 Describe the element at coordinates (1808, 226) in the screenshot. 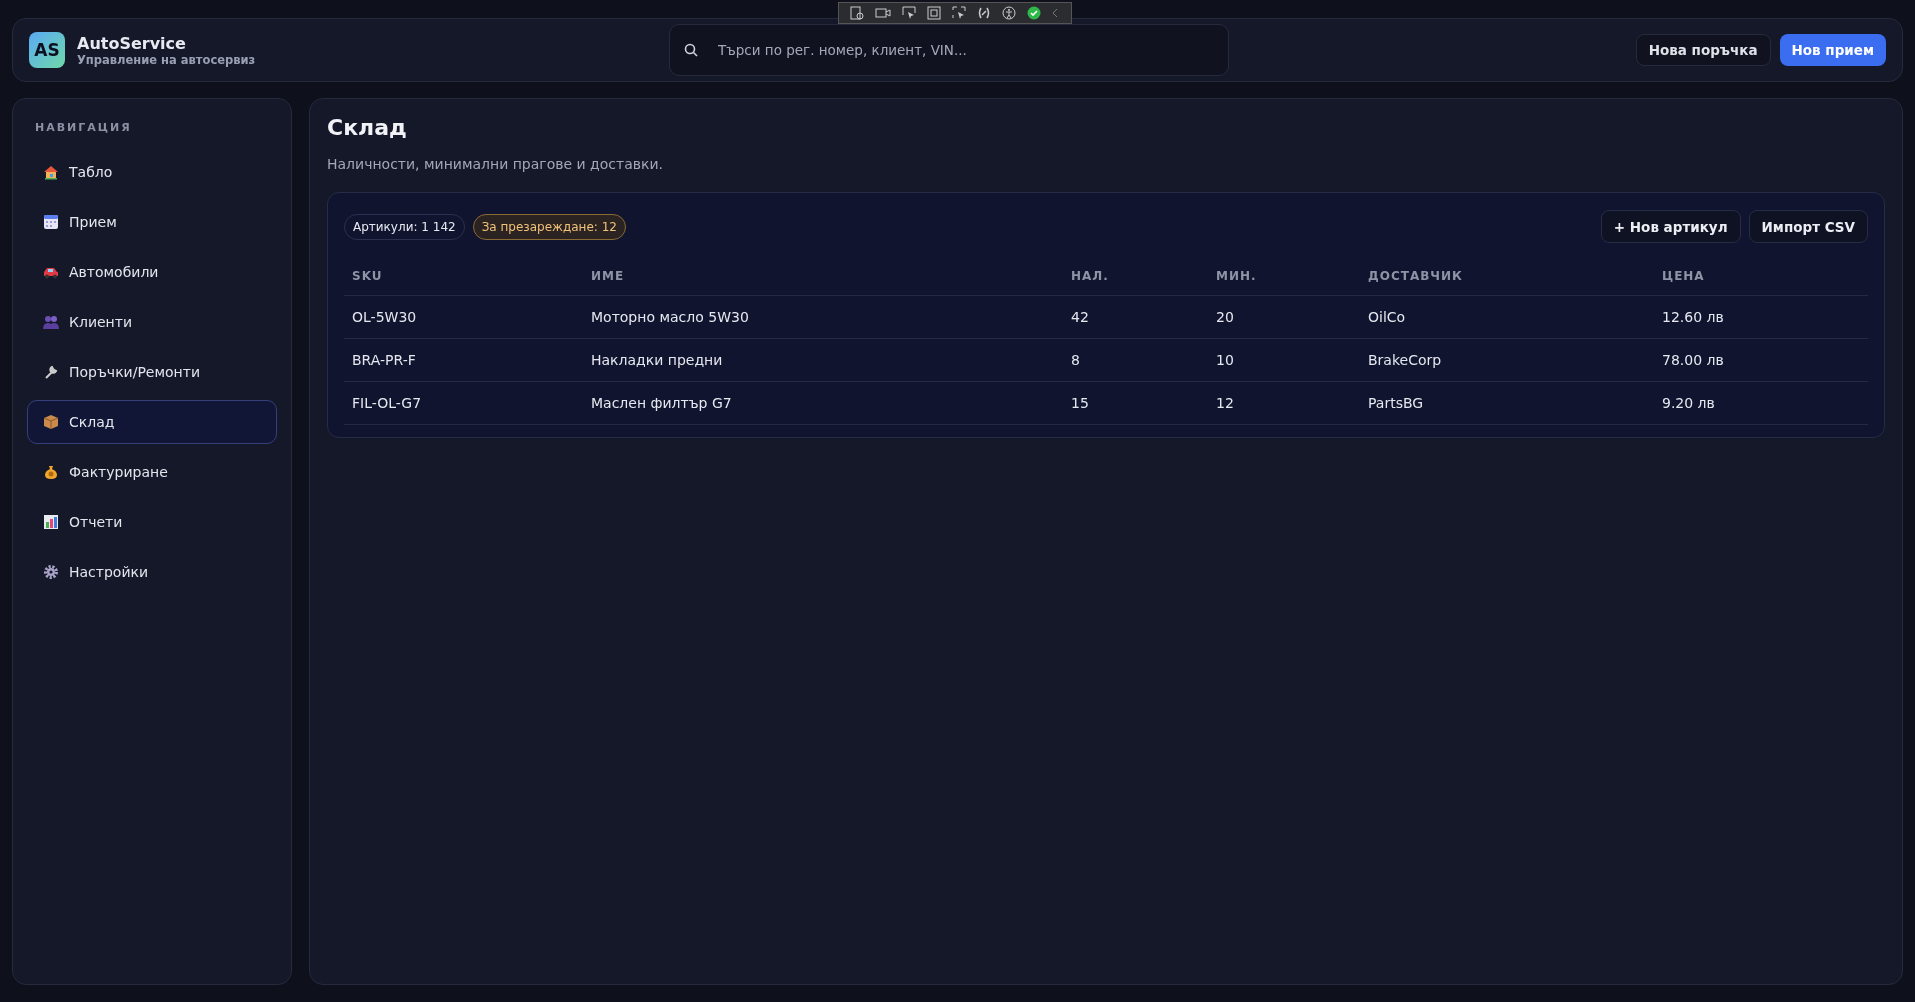

I see `import-button: Импорт CSV` at that location.